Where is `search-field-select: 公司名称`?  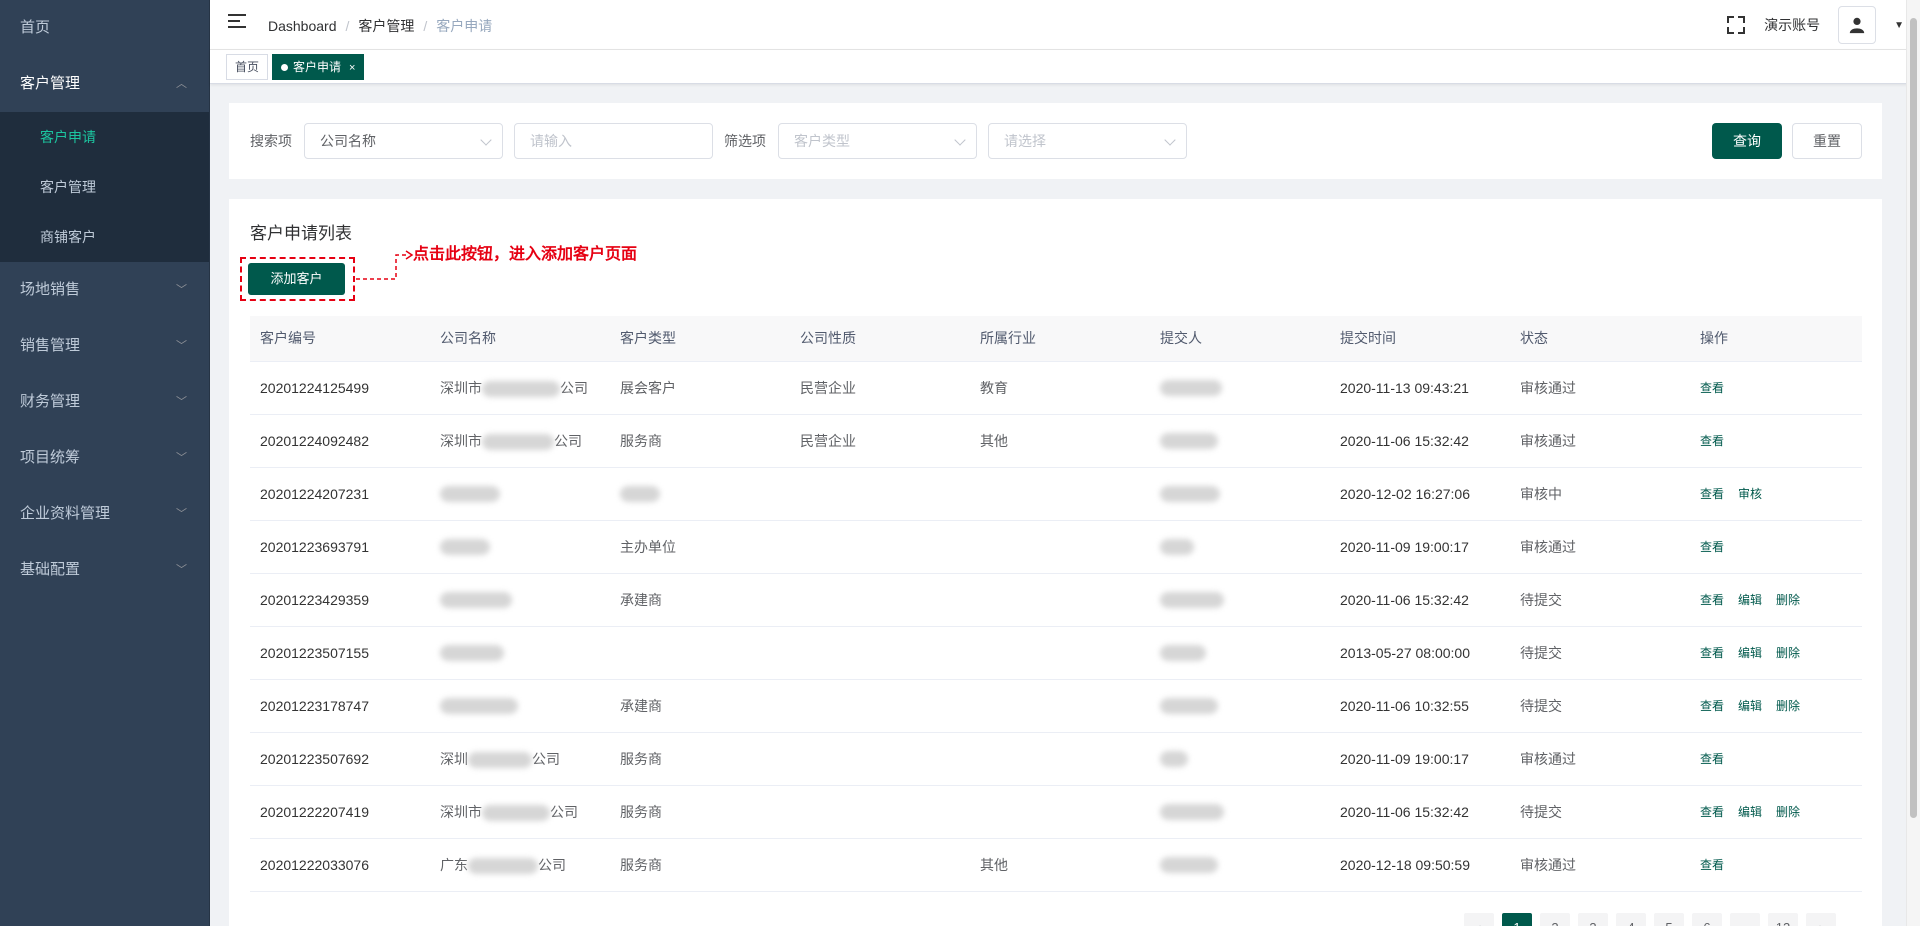
search-field-select: 公司名称 is located at coordinates (403, 141).